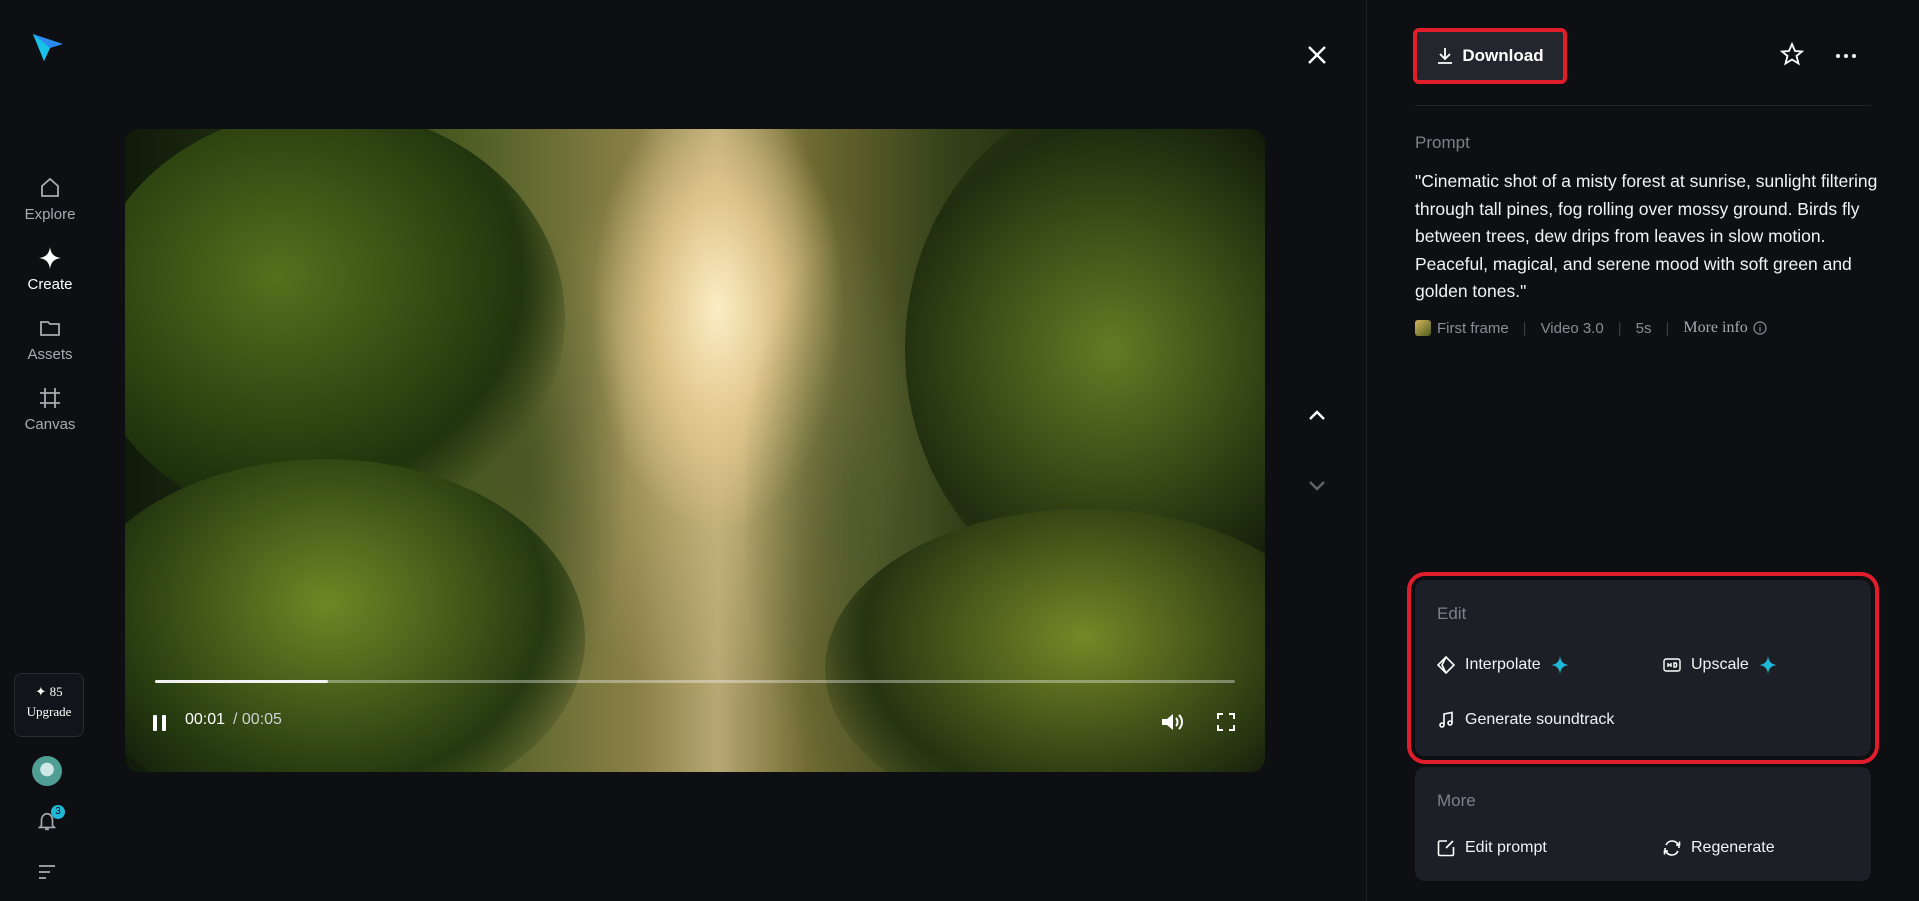 This screenshot has width=1919, height=901. Describe the element at coordinates (50, 188) in the screenshot. I see `home-icon` at that location.